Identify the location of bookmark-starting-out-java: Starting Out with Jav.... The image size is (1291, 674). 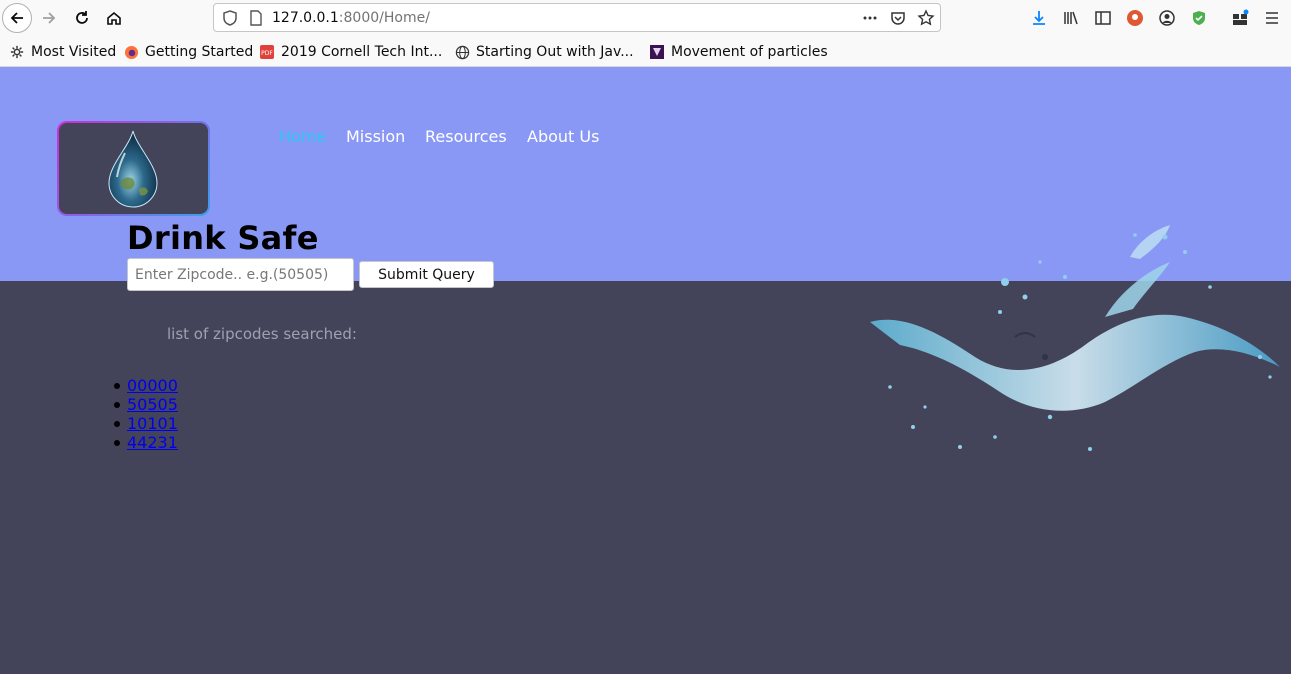
(544, 52).